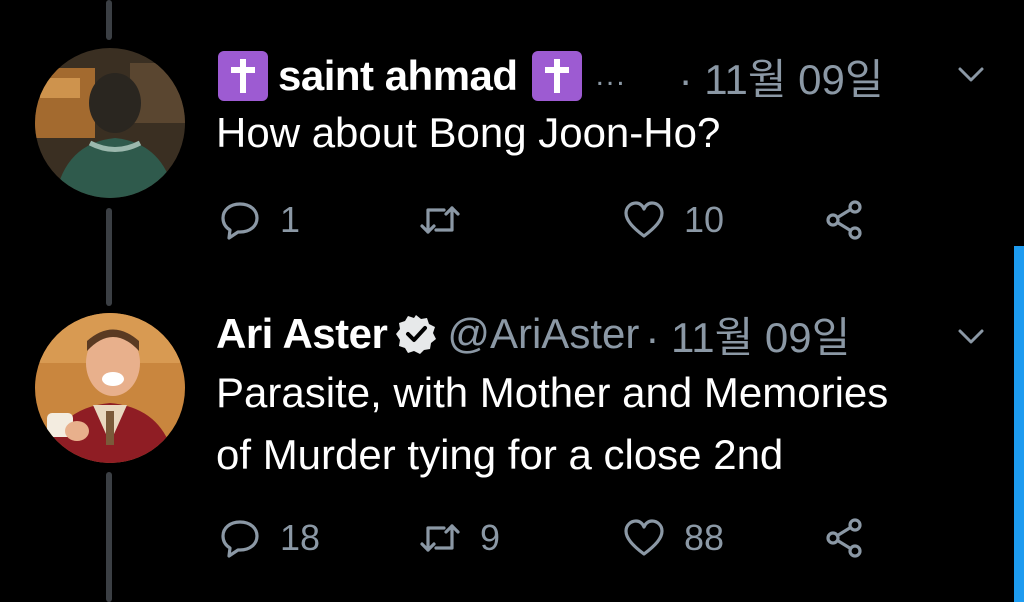 This screenshot has width=1024, height=602. I want to click on like-count: 88, so click(704, 537).